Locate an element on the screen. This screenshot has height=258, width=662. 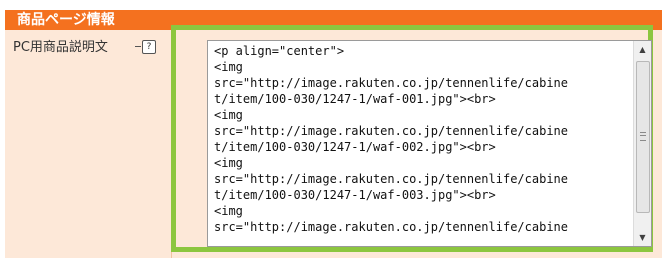
textarea-line: t/item/100-030/1247-1/waf-002.jpg"><br> is located at coordinates (355, 147).